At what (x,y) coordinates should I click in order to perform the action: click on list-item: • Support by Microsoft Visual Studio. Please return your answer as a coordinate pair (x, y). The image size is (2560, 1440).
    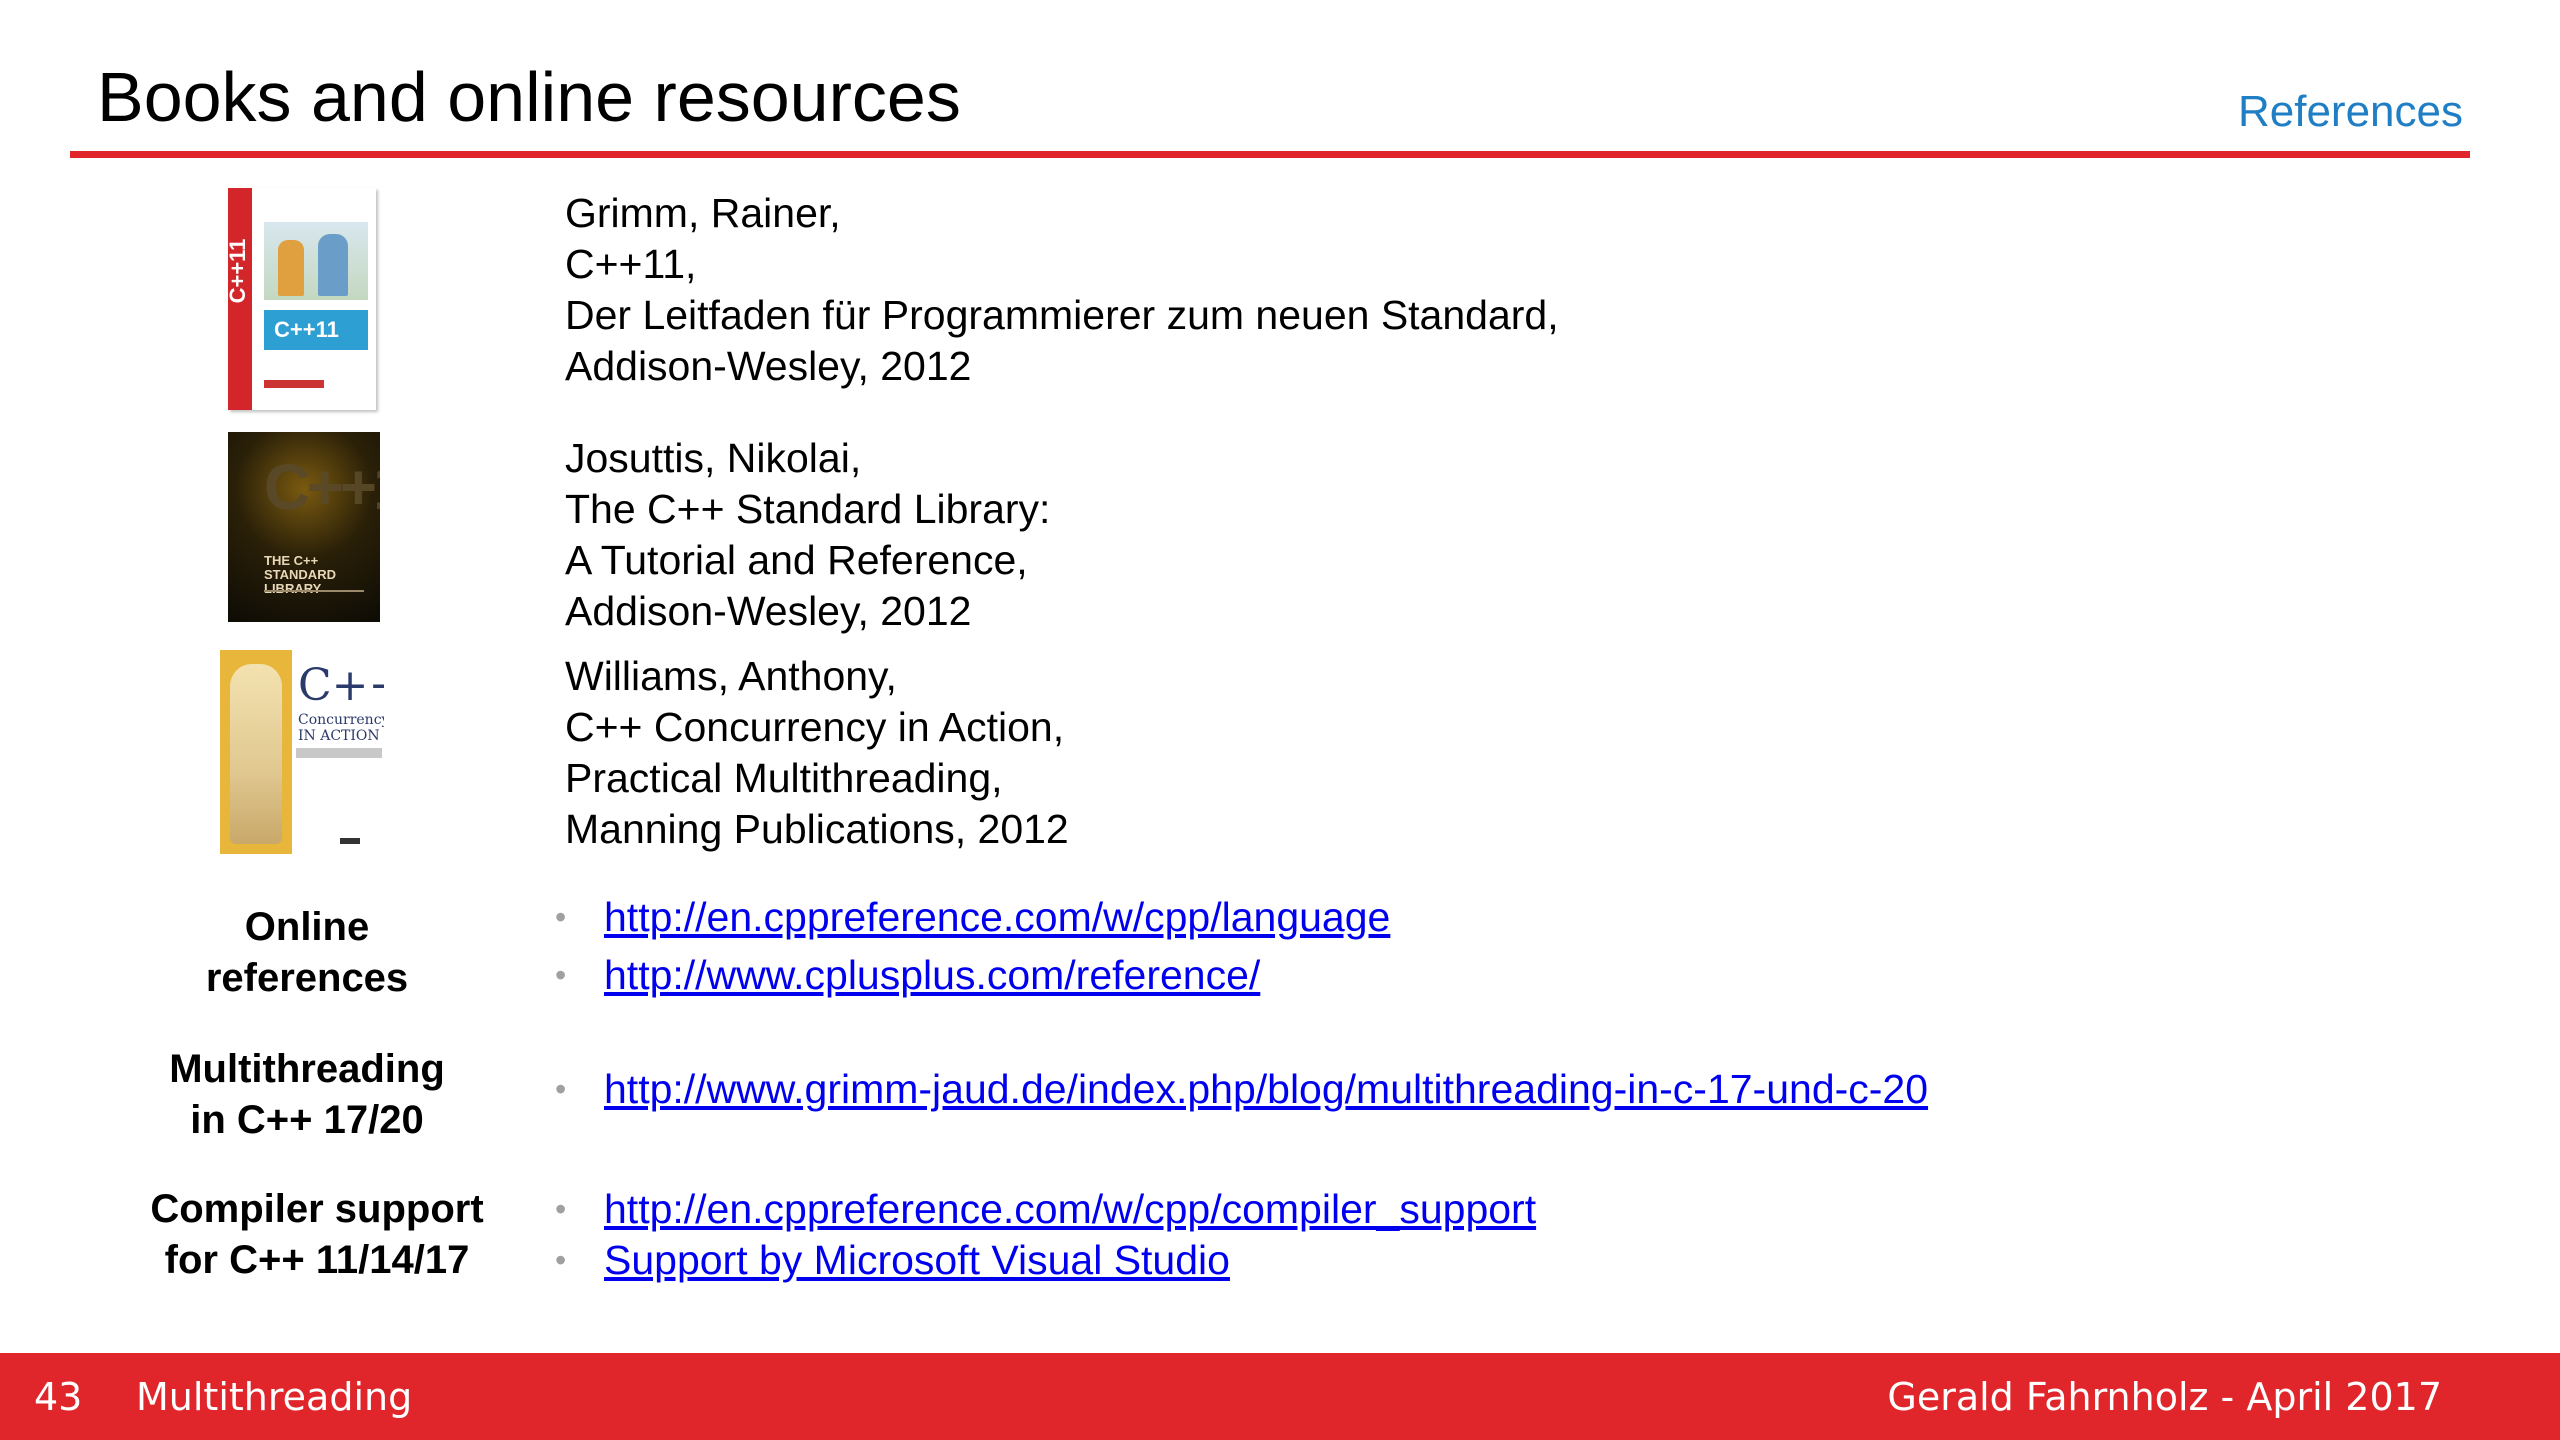
    Looking at the image, I should click on (1045, 1260).